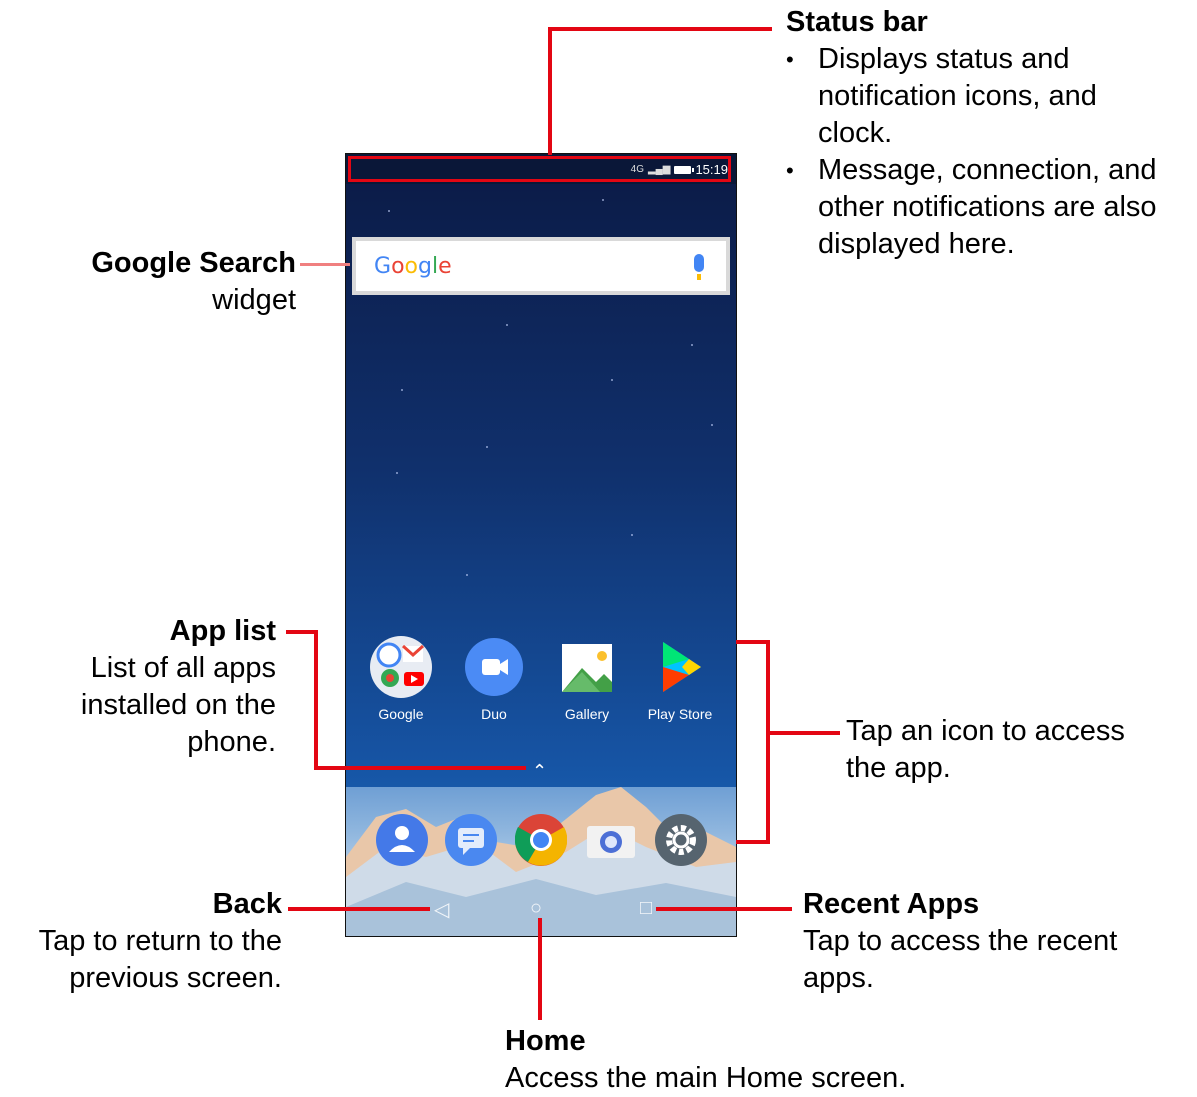  Describe the element at coordinates (957, 96) in the screenshot. I see `callout-line: notification icons, and` at that location.